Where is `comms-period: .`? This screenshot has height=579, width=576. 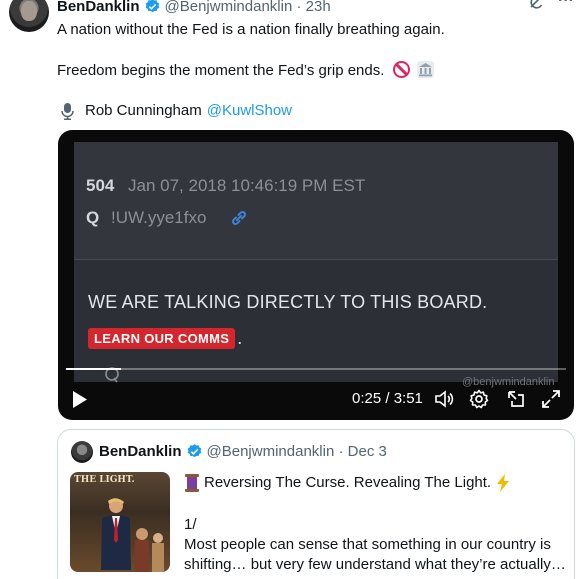 comms-period: . is located at coordinates (240, 338).